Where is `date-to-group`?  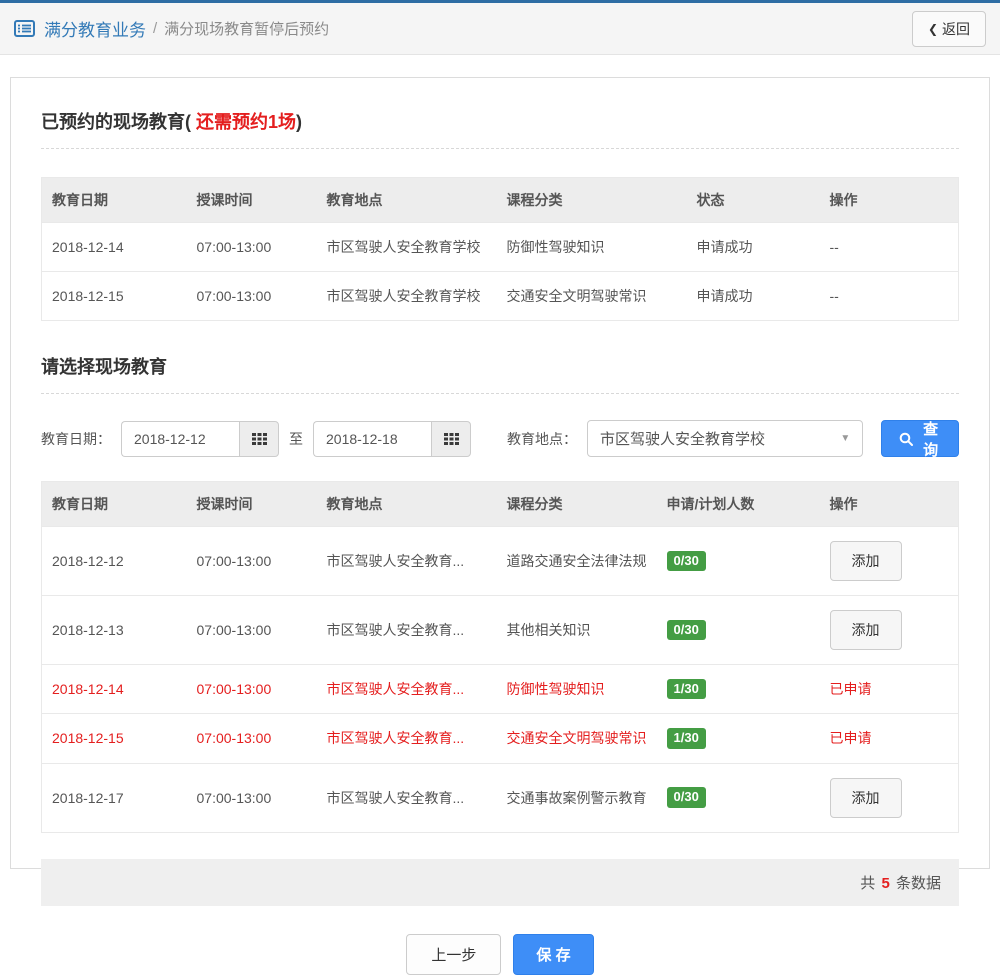
date-to-group is located at coordinates (392, 438).